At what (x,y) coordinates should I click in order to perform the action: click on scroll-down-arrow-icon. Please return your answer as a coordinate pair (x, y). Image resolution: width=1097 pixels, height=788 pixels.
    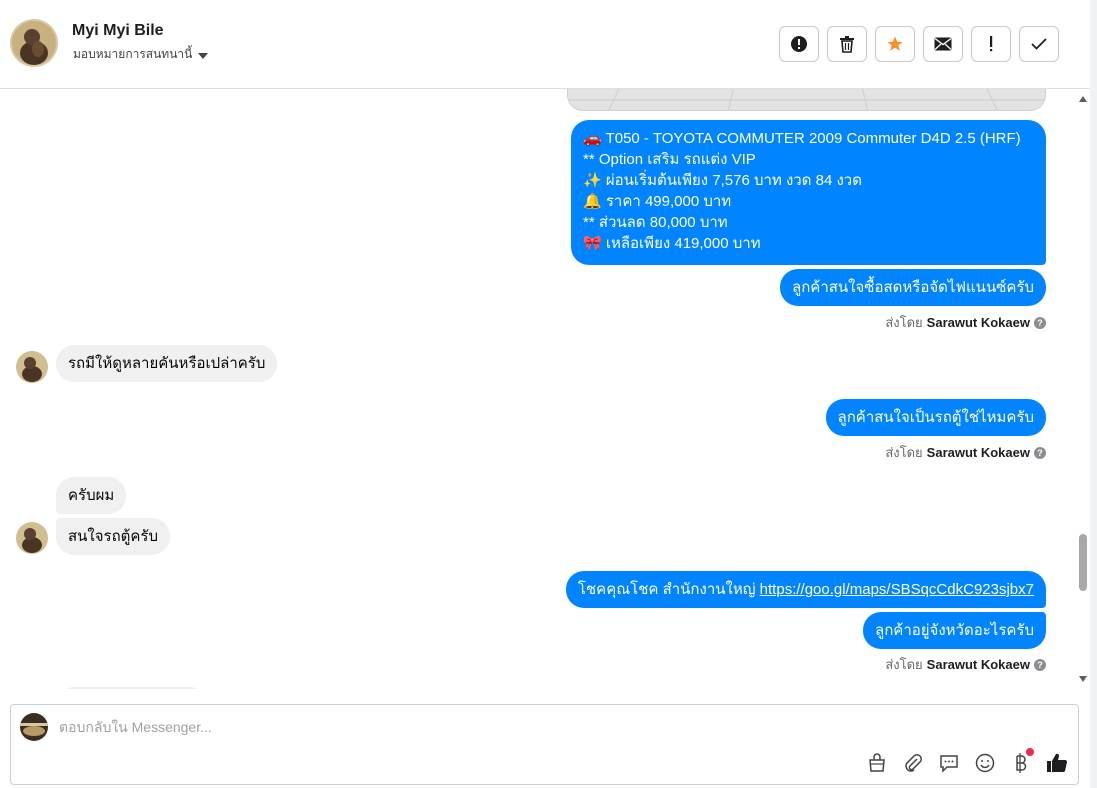
    Looking at the image, I should click on (1083, 679).